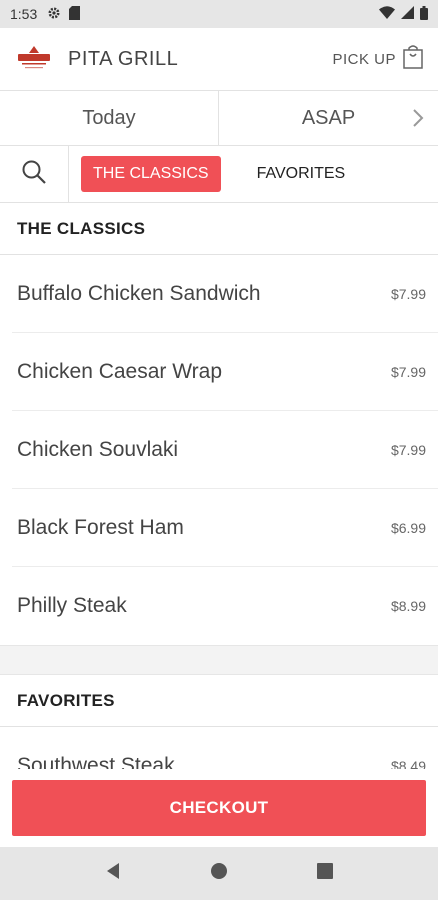 The image size is (438, 900). What do you see at coordinates (424, 14) in the screenshot?
I see `battery-icon` at bounding box center [424, 14].